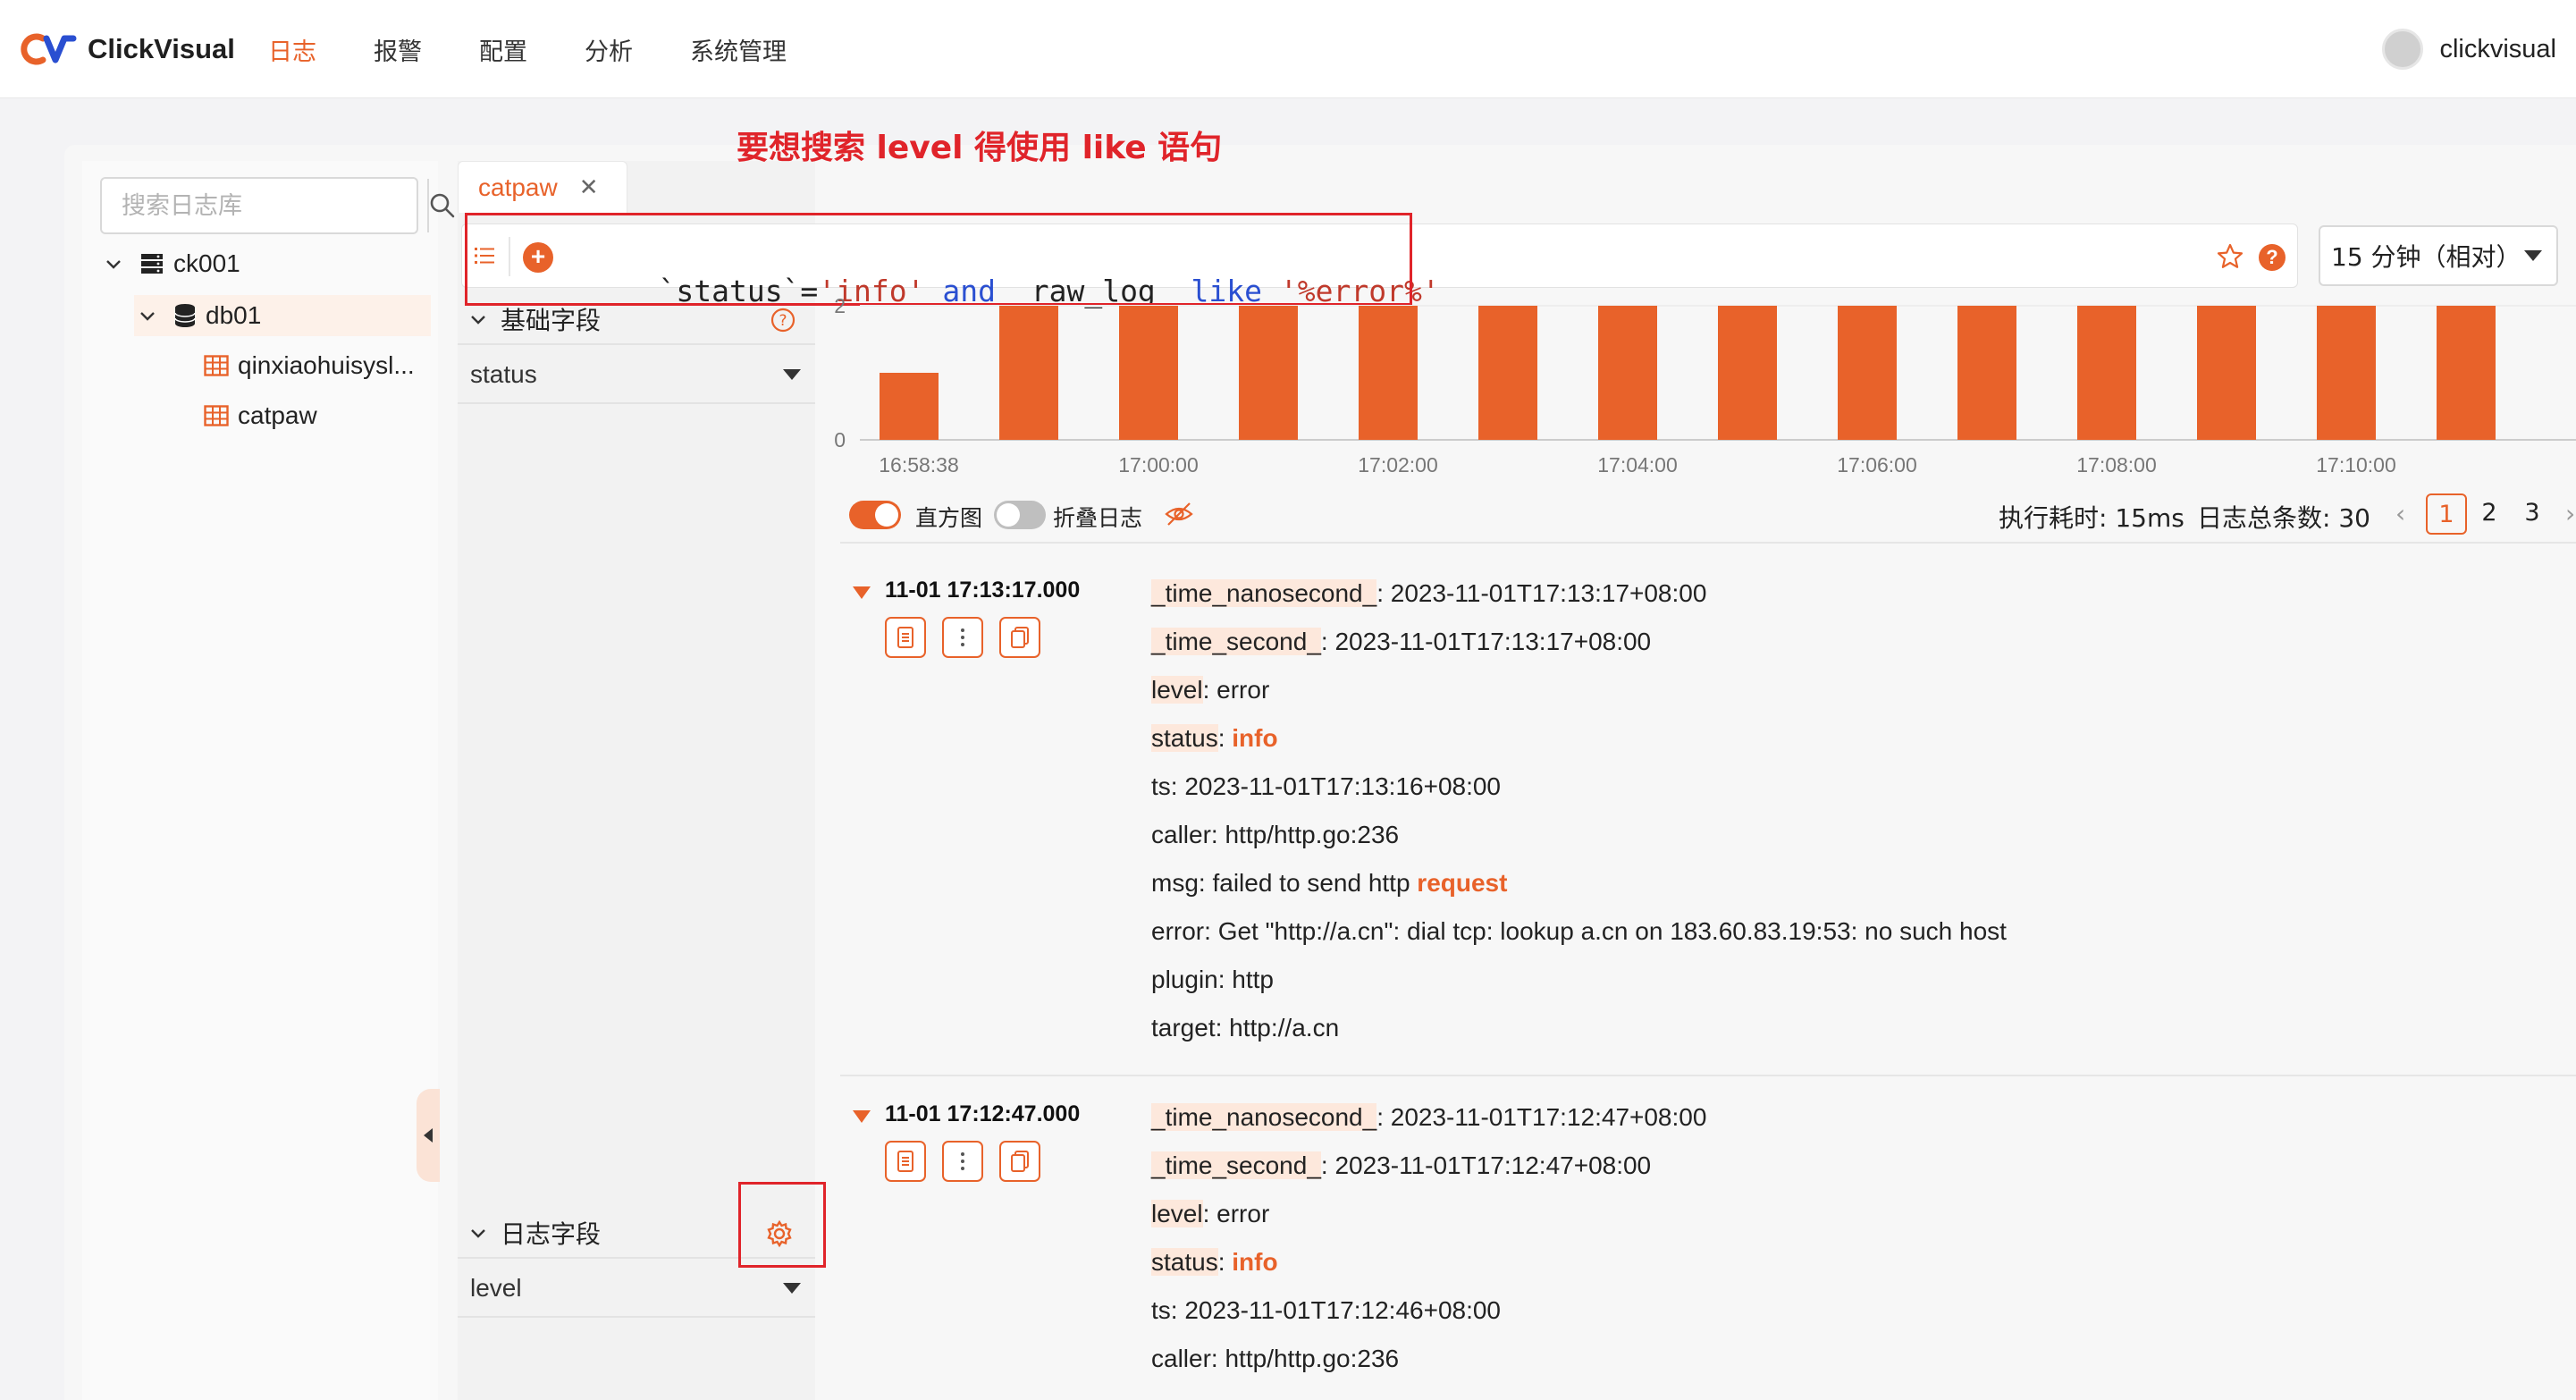 This screenshot has height=1400, width=2576. What do you see at coordinates (2403, 50) in the screenshot?
I see `avatar` at bounding box center [2403, 50].